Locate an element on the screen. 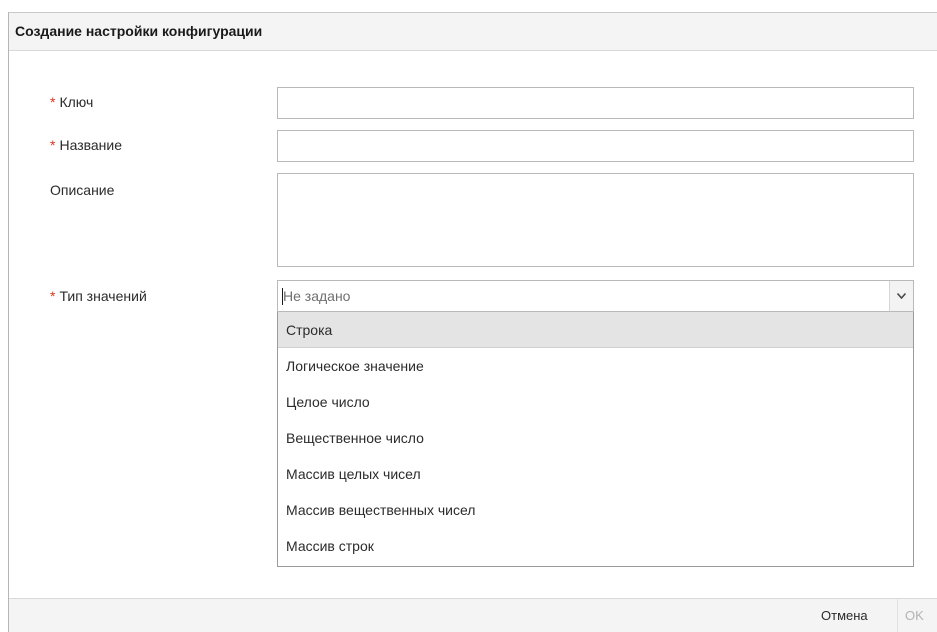  key-label-text: Ключ is located at coordinates (76, 102).